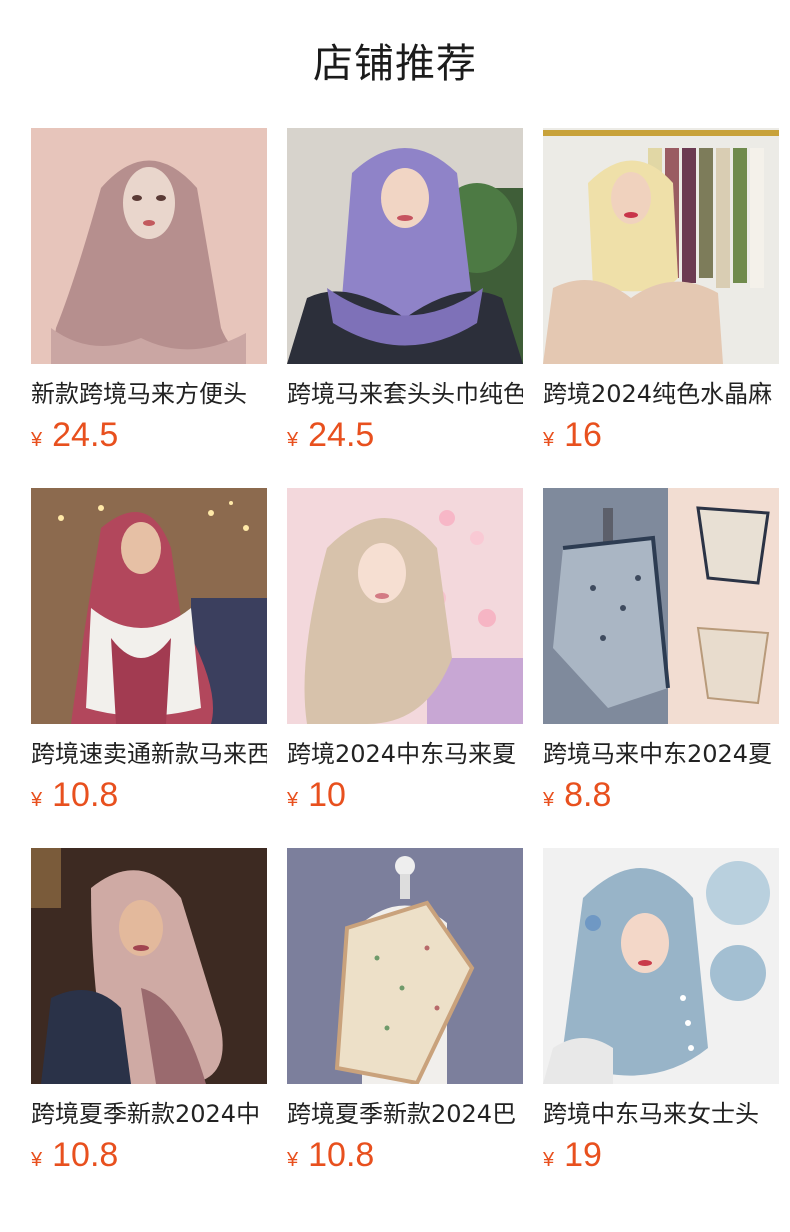 The width and height of the screenshot is (790, 1232). I want to click on product-name: 跨境中东马来女士头, so click(661, 1114).